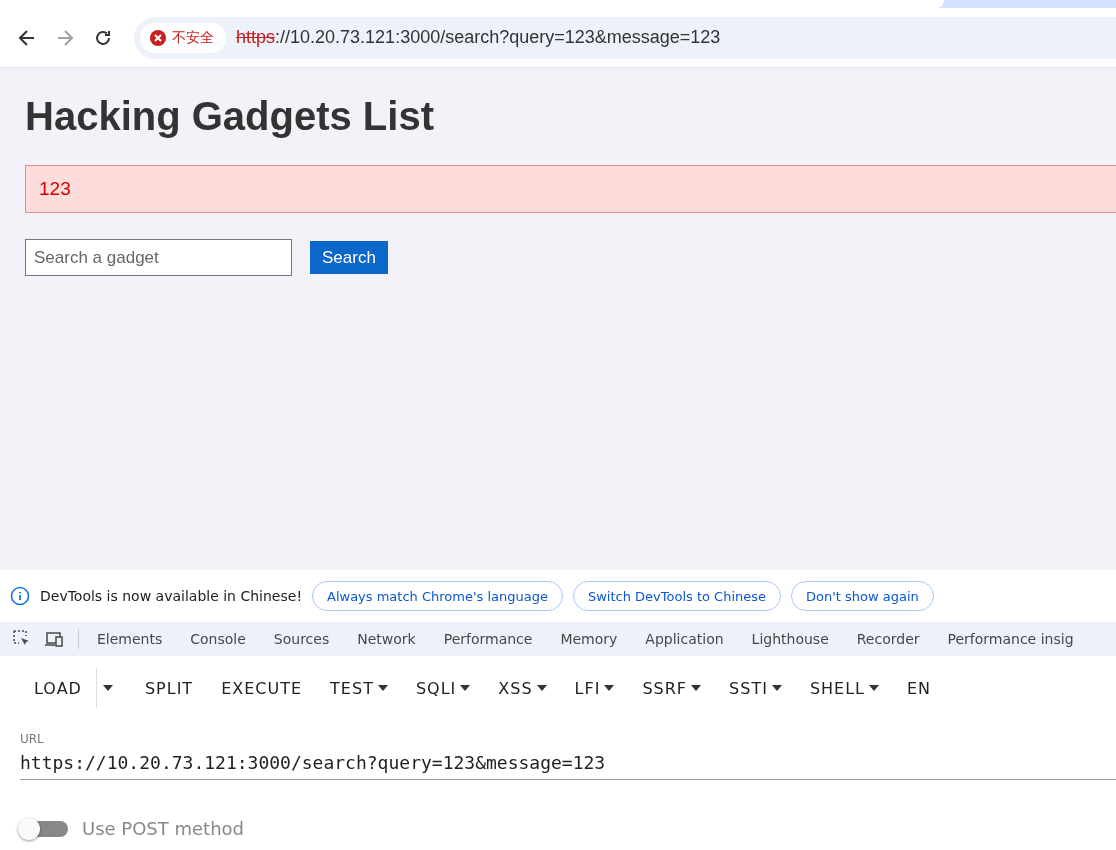  Describe the element at coordinates (568, 750) in the screenshot. I see `url-field: URL https://10.20.73.121:3000/search?query=123&message=123` at that location.